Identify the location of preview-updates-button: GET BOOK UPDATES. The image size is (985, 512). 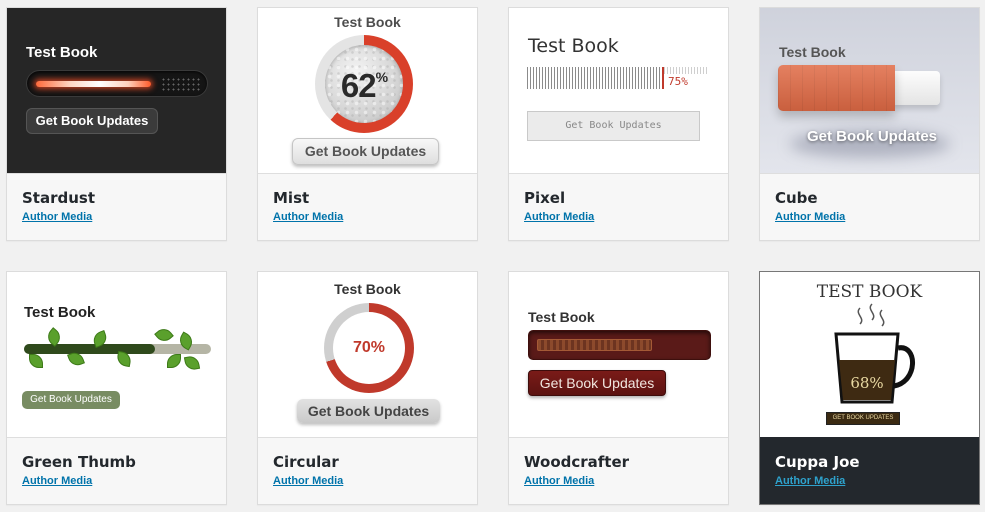
(863, 418).